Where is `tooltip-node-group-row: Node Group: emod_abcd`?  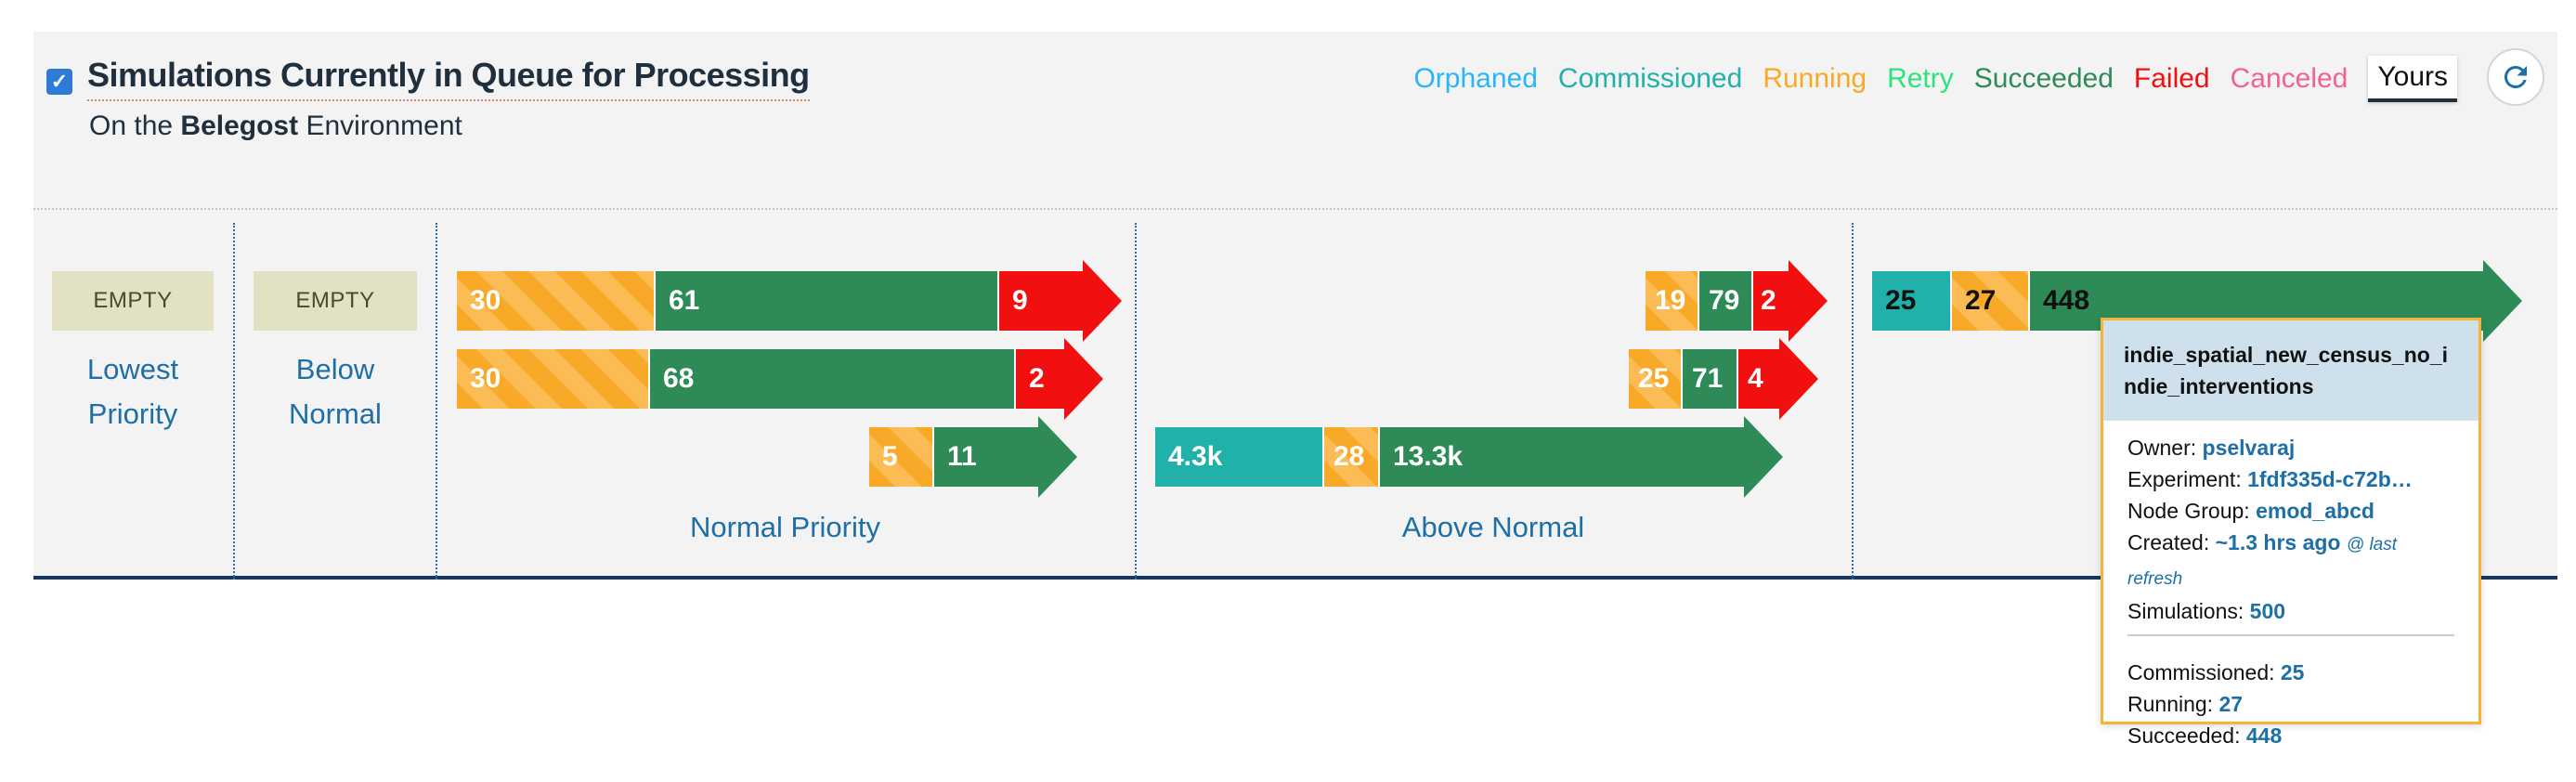
tooltip-node-group-row: Node Group: emod_abcd is located at coordinates (2290, 511).